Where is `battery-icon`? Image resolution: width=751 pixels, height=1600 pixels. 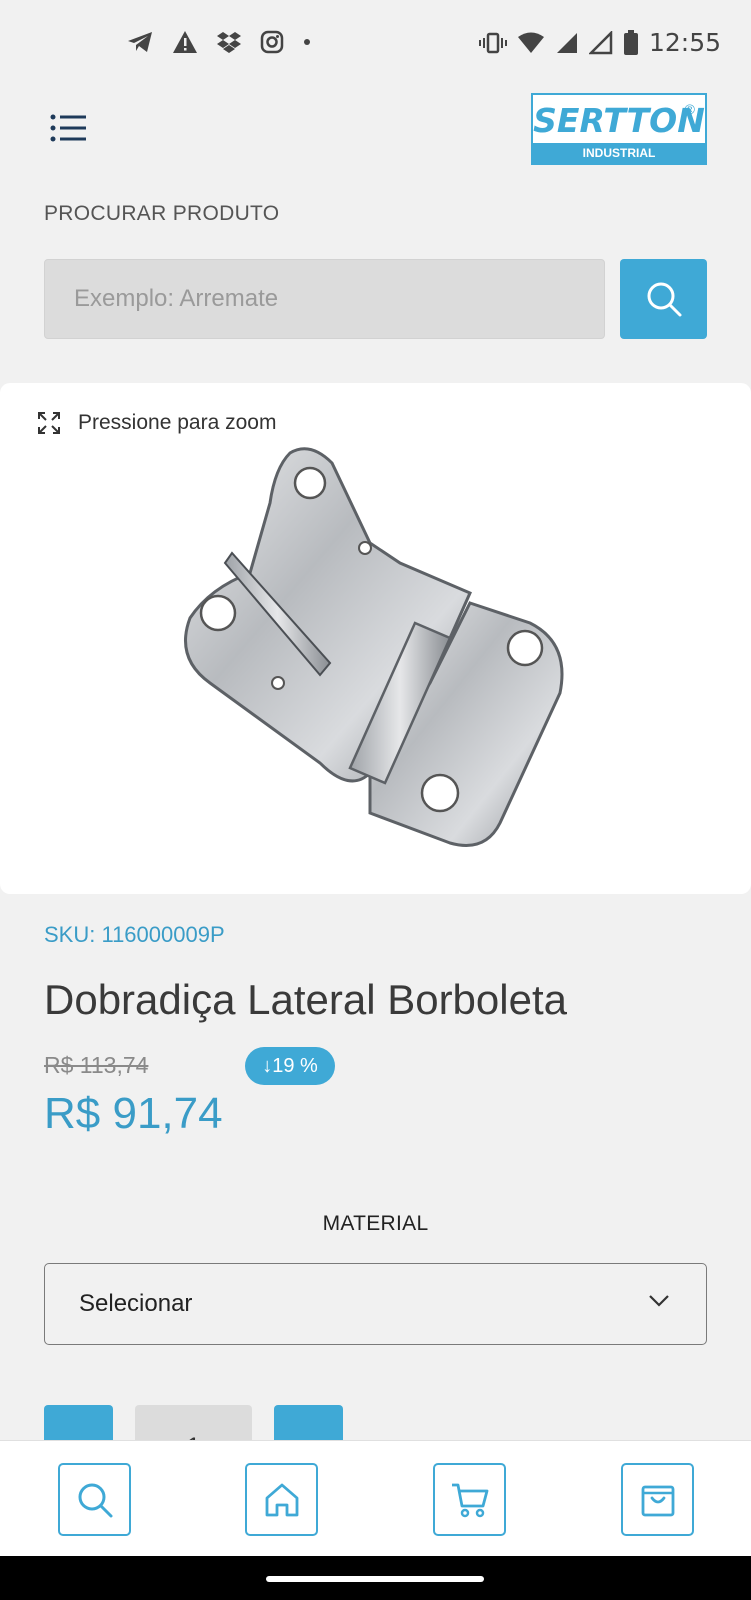 battery-icon is located at coordinates (630, 42).